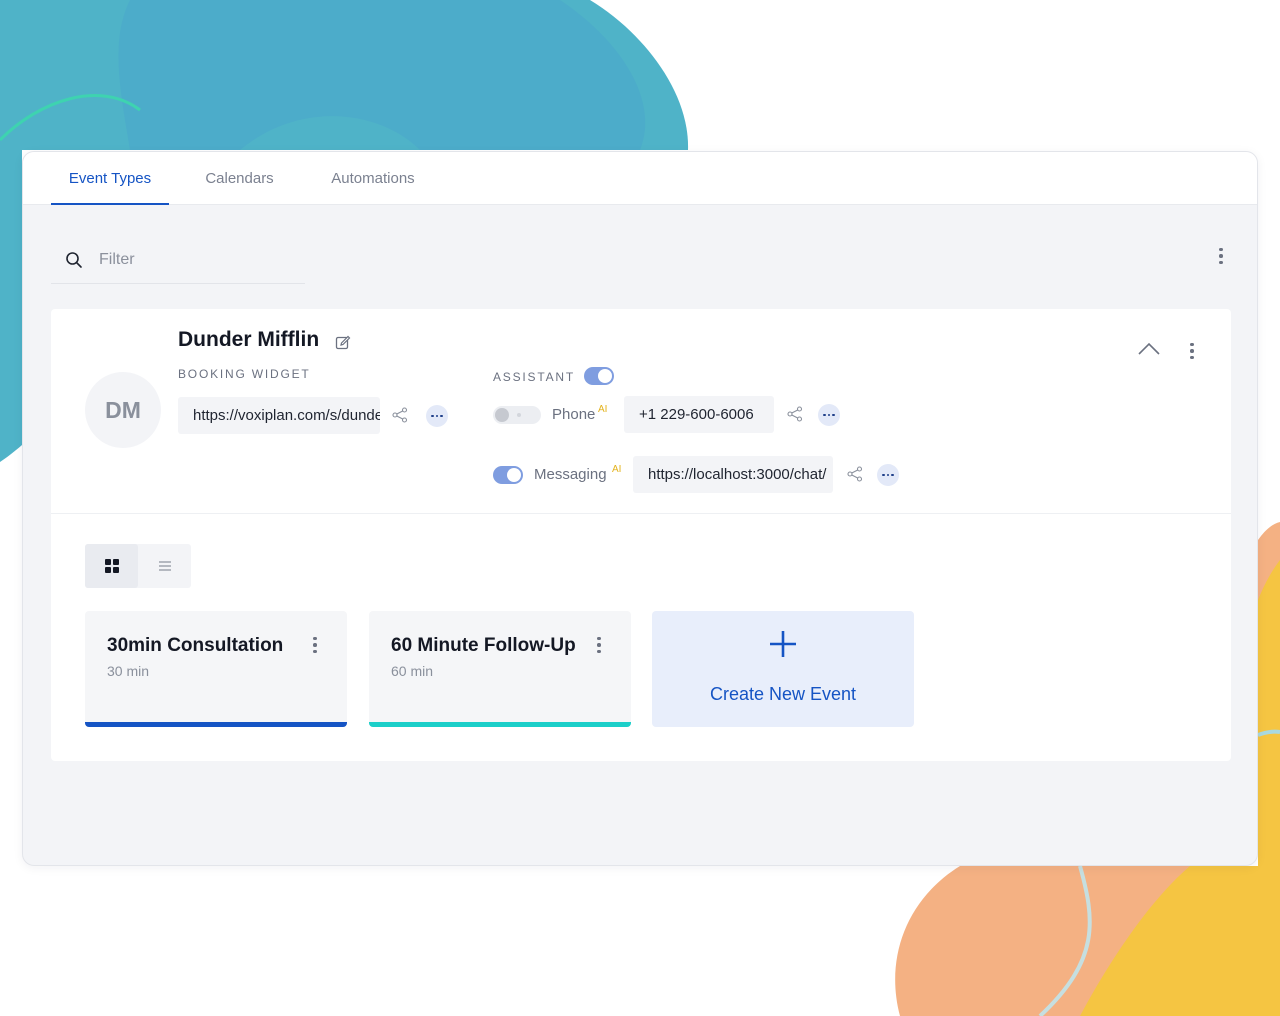 The width and height of the screenshot is (1280, 1016). Describe the element at coordinates (783, 694) in the screenshot. I see `create-new-event-label: Create New Event` at that location.